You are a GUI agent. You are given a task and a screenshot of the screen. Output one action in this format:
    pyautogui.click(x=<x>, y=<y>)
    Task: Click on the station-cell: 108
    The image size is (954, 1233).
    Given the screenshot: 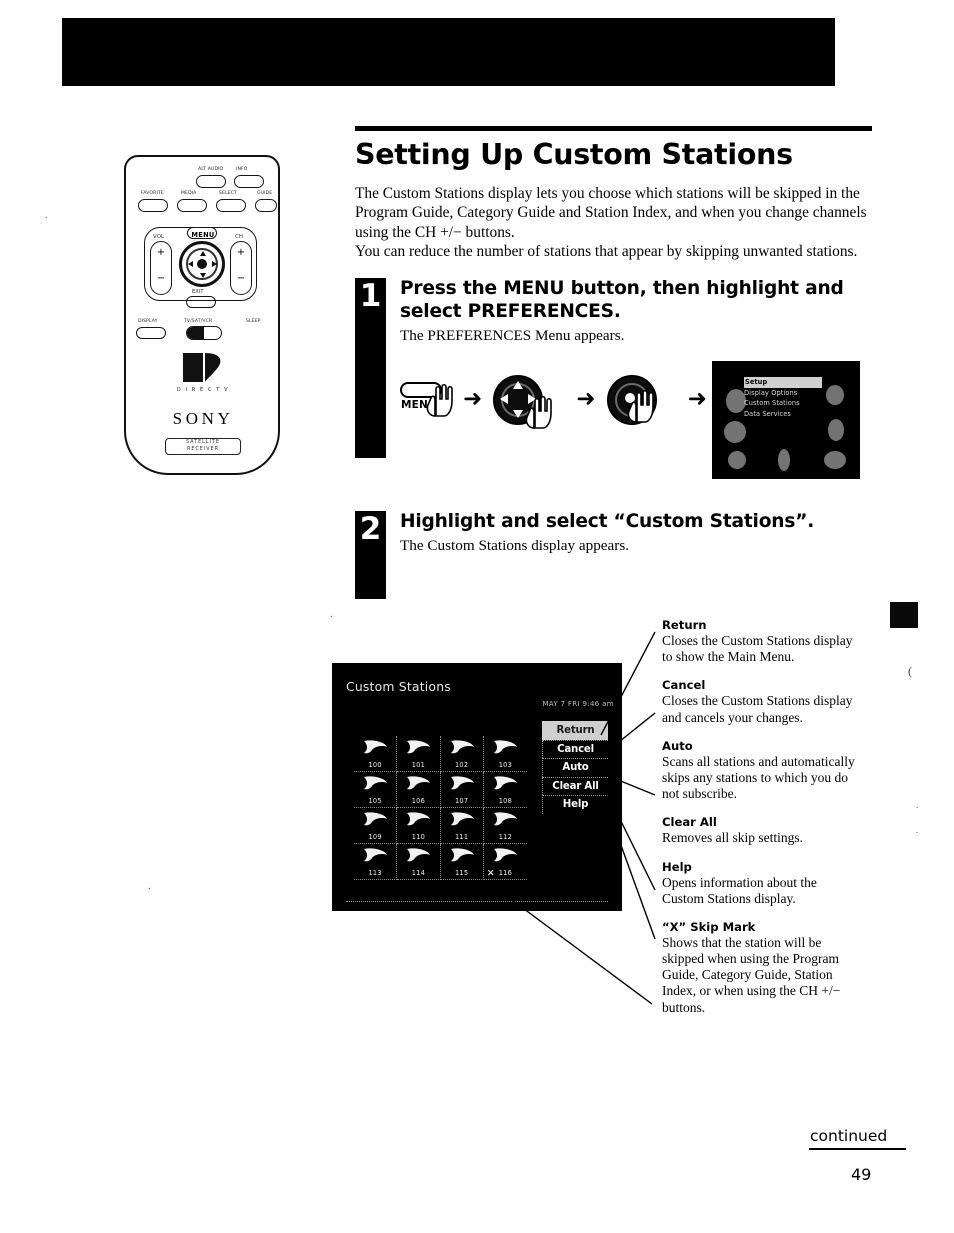 What is the action you would take?
    pyautogui.click(x=505, y=790)
    